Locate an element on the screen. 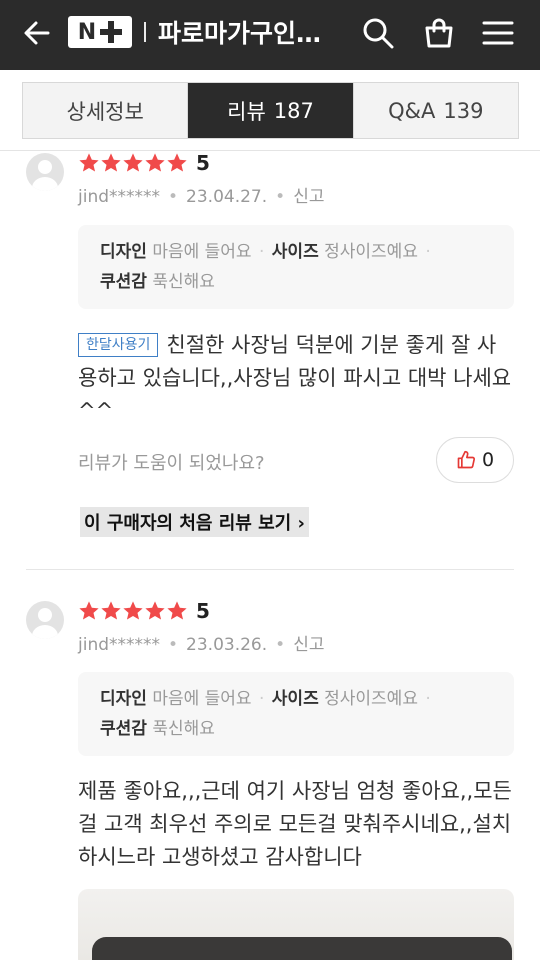  chevron-right-icon: › is located at coordinates (301, 523).